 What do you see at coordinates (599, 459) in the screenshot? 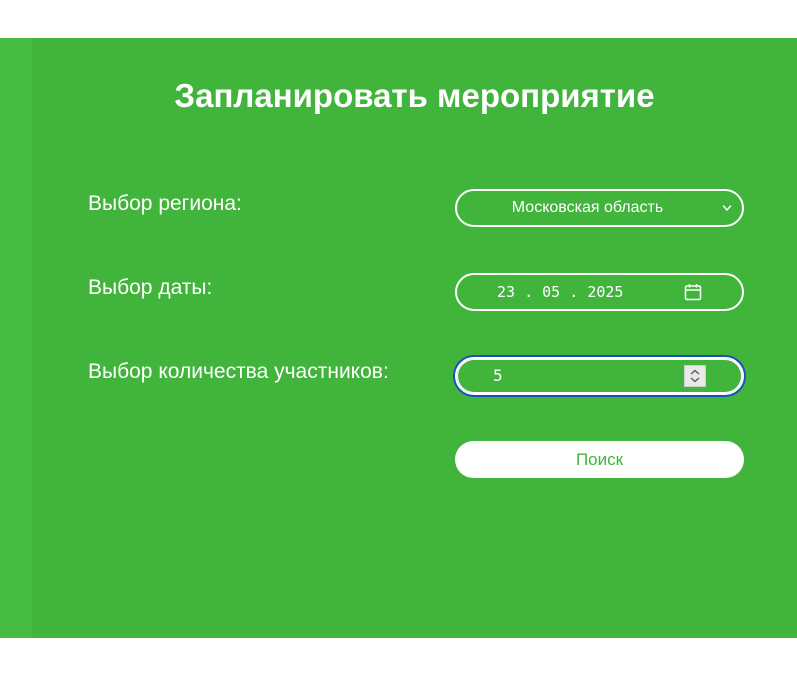
I see `search-button: Поиск` at bounding box center [599, 459].